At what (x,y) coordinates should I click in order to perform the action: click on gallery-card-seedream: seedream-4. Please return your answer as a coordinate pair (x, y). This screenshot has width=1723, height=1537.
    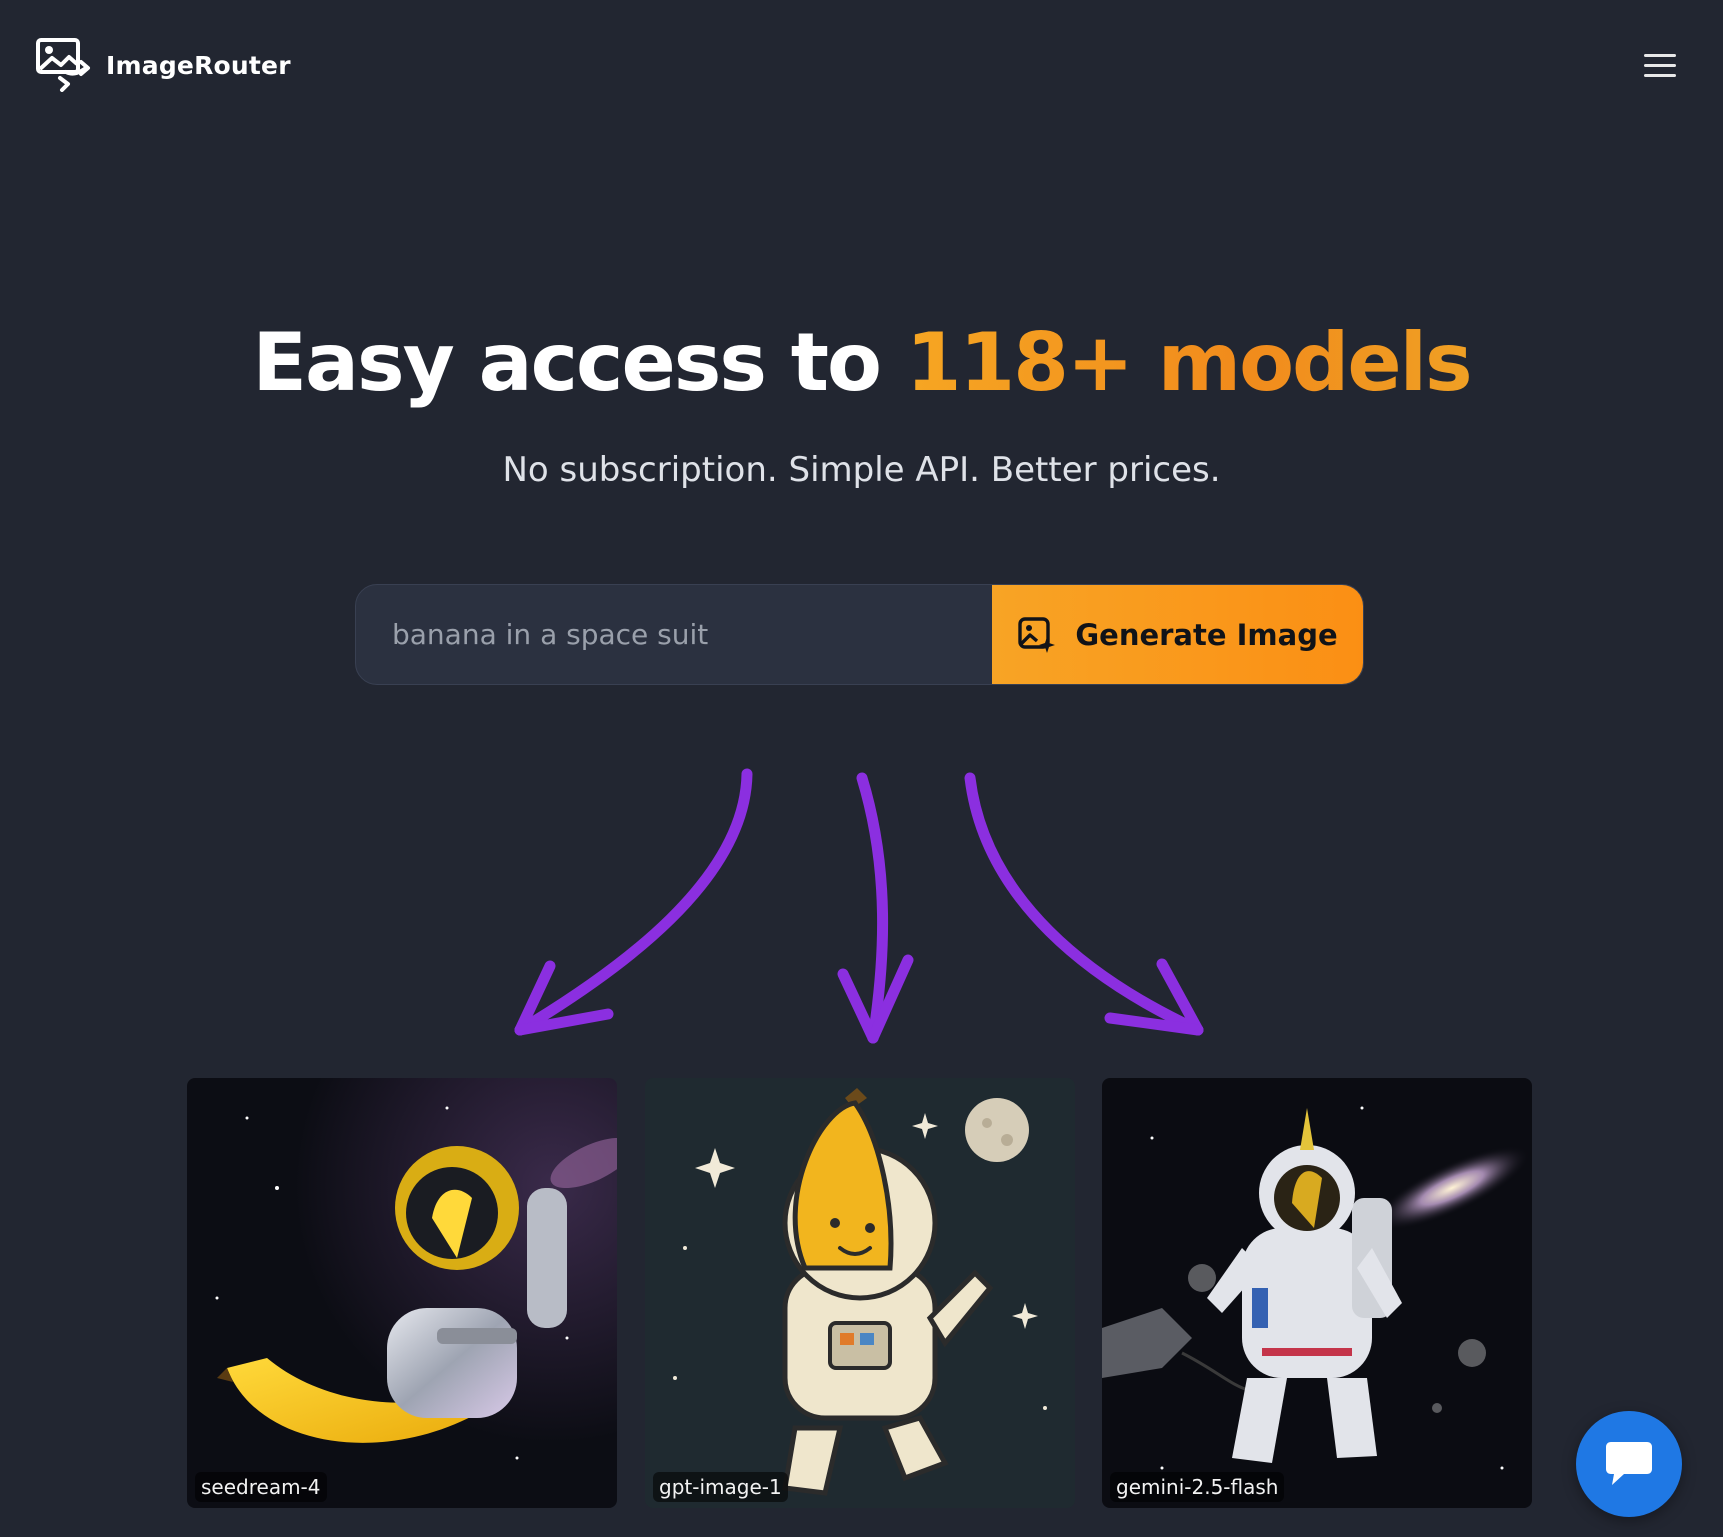
    Looking at the image, I should click on (402, 1293).